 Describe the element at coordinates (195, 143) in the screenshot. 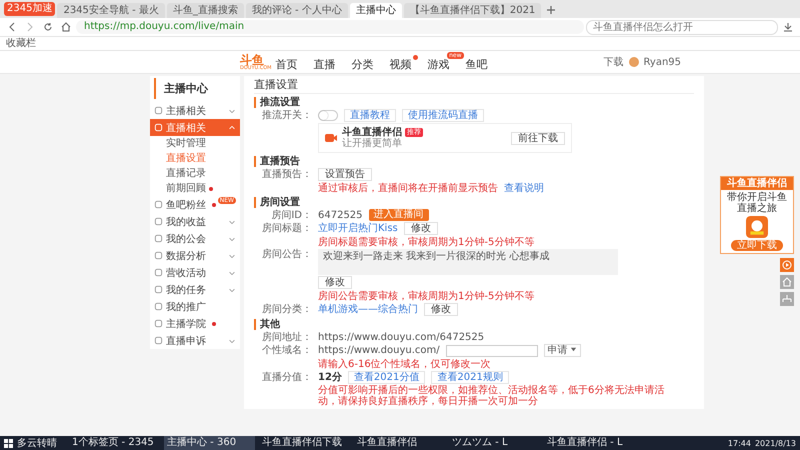

I see `sidebar-subitem: 实时管理` at that location.